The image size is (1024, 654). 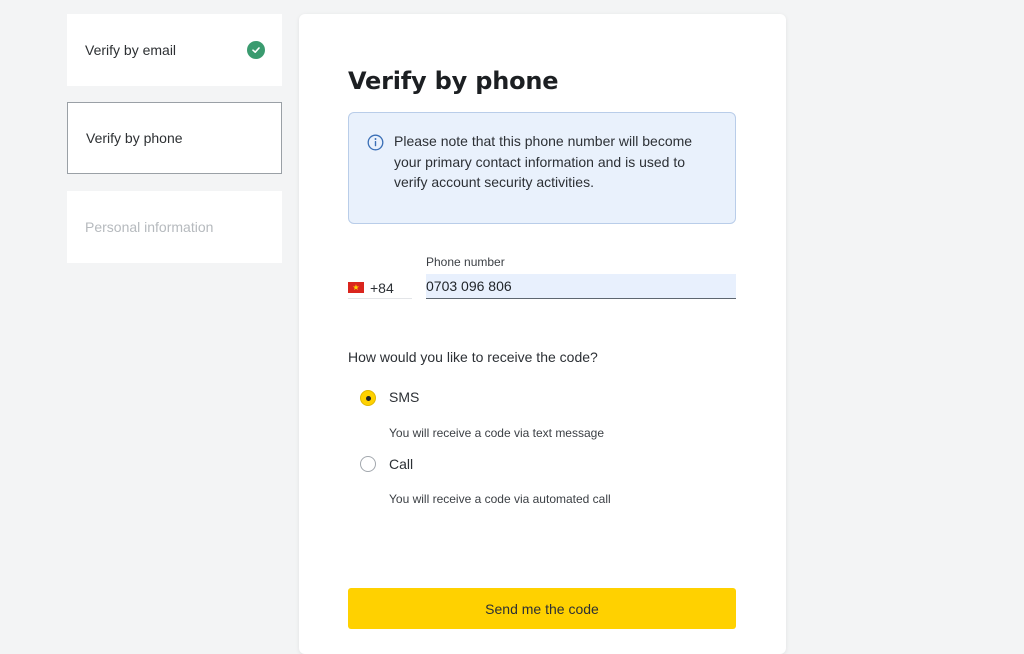 What do you see at coordinates (368, 464) in the screenshot?
I see `call-radio` at bounding box center [368, 464].